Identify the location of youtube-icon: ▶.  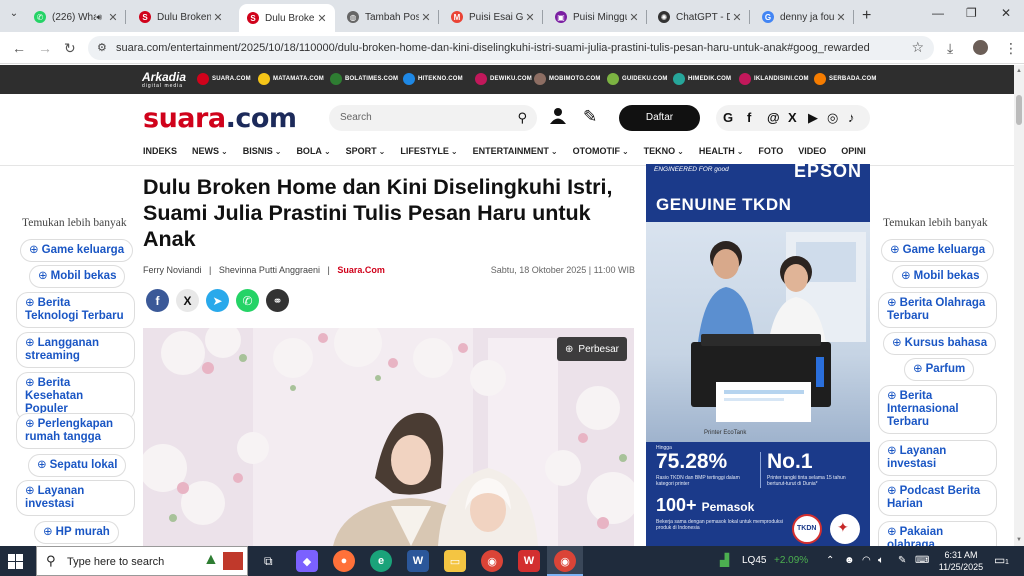
(813, 118).